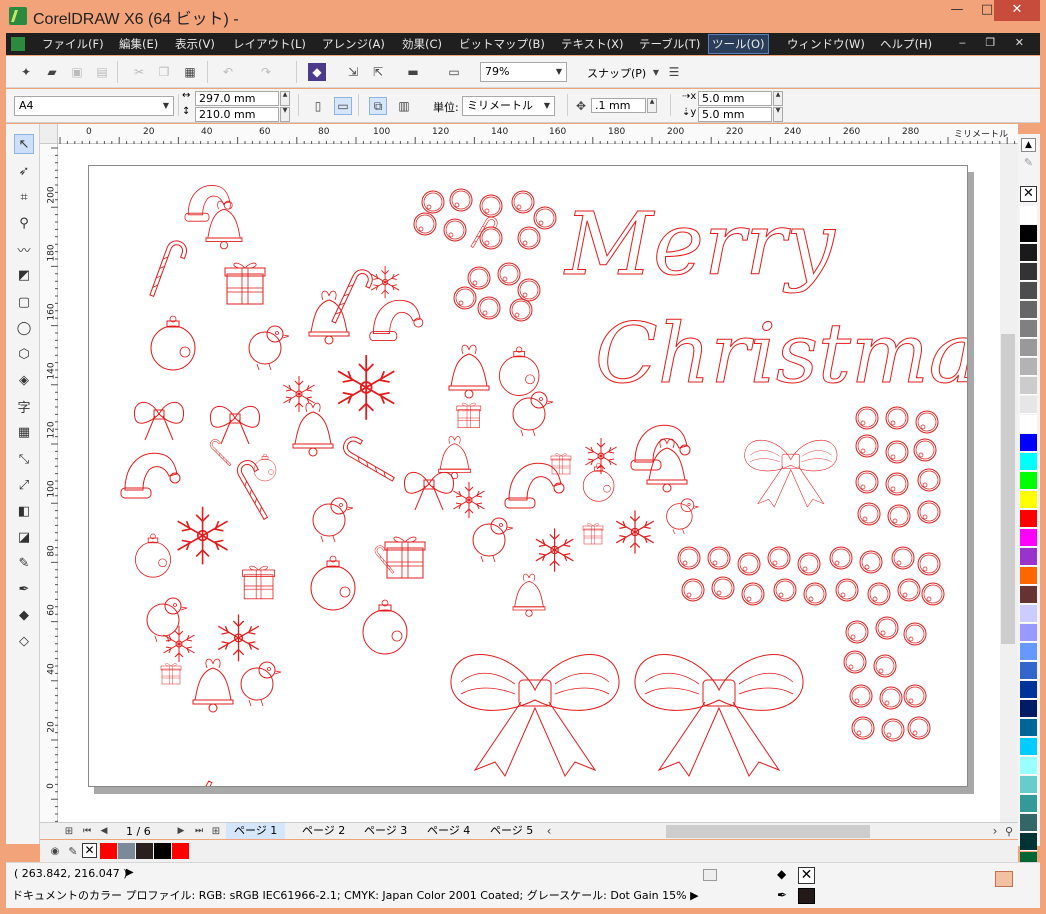  Describe the element at coordinates (24, 537) in the screenshot. I see `transparency-tool-icon: ◪` at that location.